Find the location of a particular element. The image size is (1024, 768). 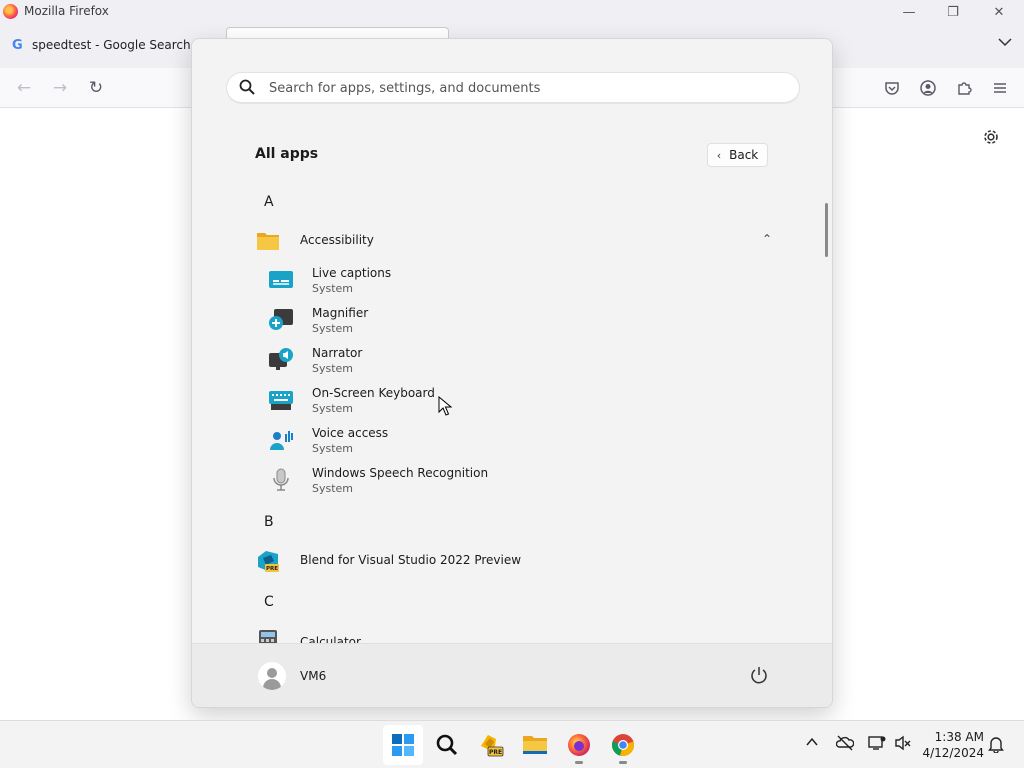

back-label: Back is located at coordinates (744, 155).